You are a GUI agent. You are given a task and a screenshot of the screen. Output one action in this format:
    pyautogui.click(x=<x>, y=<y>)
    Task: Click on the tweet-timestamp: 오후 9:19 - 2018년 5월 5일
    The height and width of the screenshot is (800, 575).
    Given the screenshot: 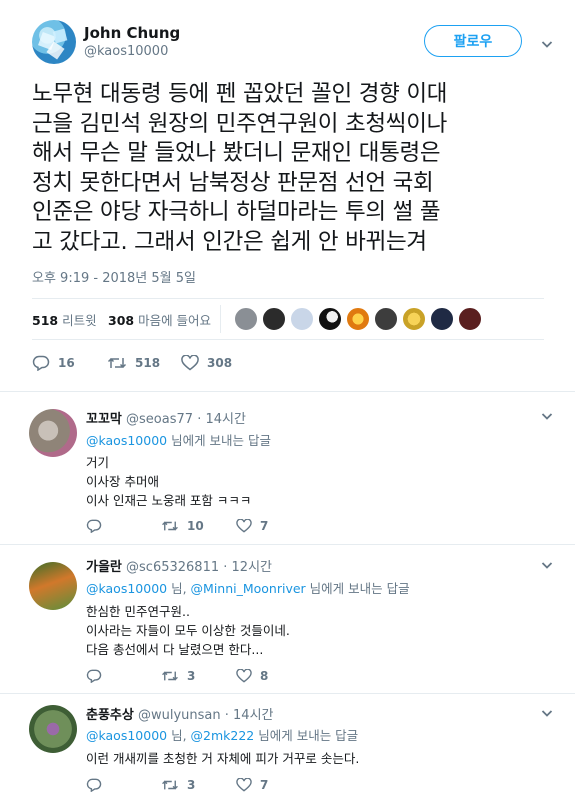 What is the action you would take?
    pyautogui.click(x=114, y=276)
    